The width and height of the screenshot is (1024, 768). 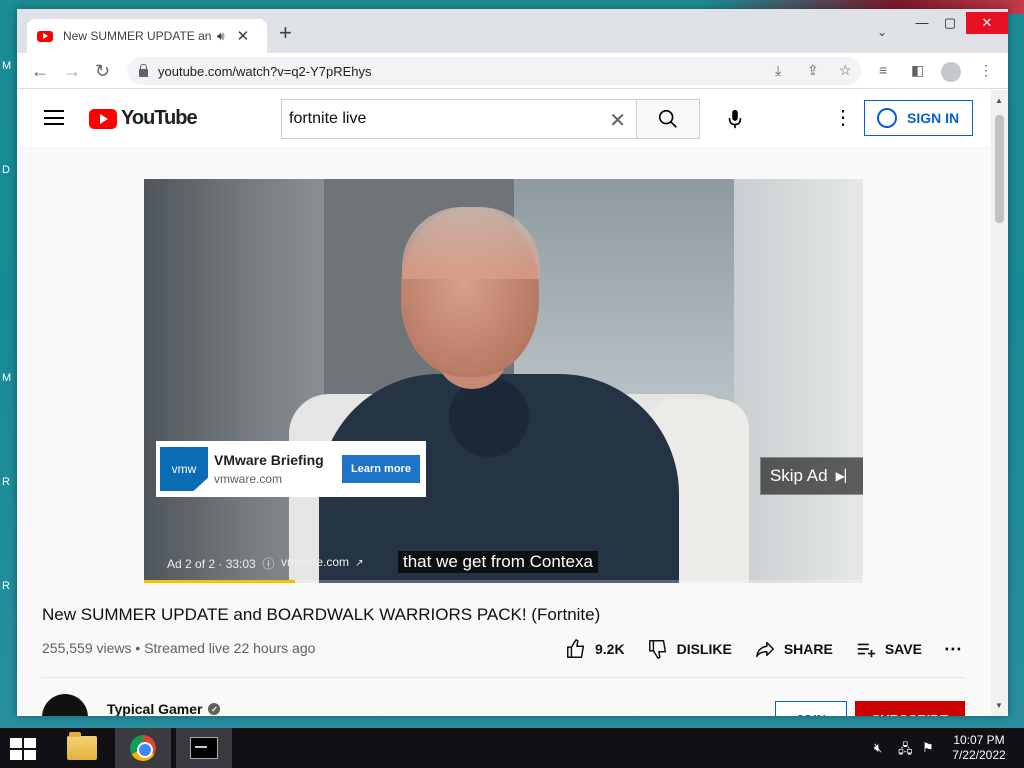 I want to click on learn-more-button: Learn more, so click(x=381, y=469).